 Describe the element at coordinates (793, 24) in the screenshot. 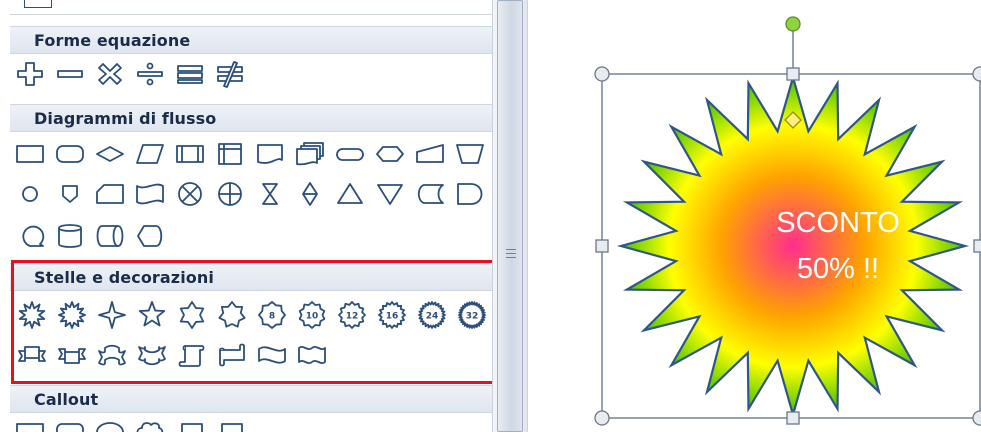

I see `rotation-handle` at that location.